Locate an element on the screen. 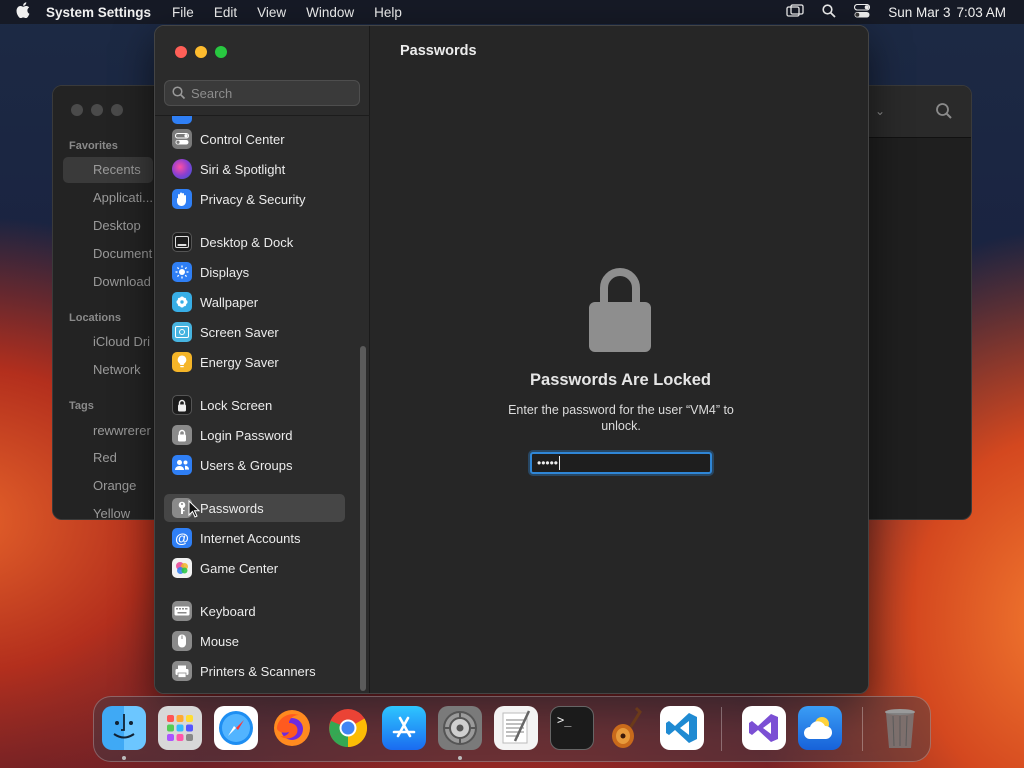 The height and width of the screenshot is (768, 1024). apple-menu-icon is located at coordinates (23, 12).